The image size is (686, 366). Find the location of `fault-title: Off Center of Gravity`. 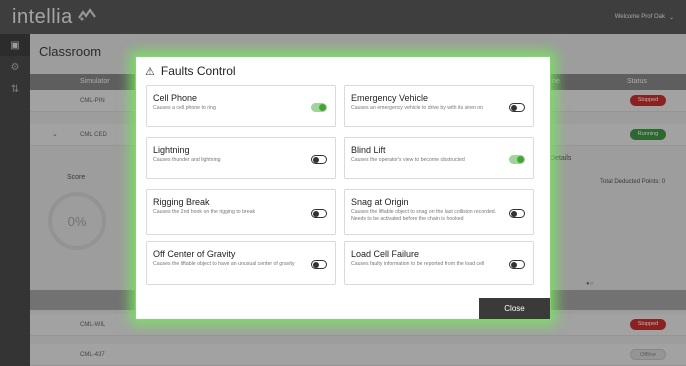

fault-title: Off Center of Gravity is located at coordinates (194, 254).